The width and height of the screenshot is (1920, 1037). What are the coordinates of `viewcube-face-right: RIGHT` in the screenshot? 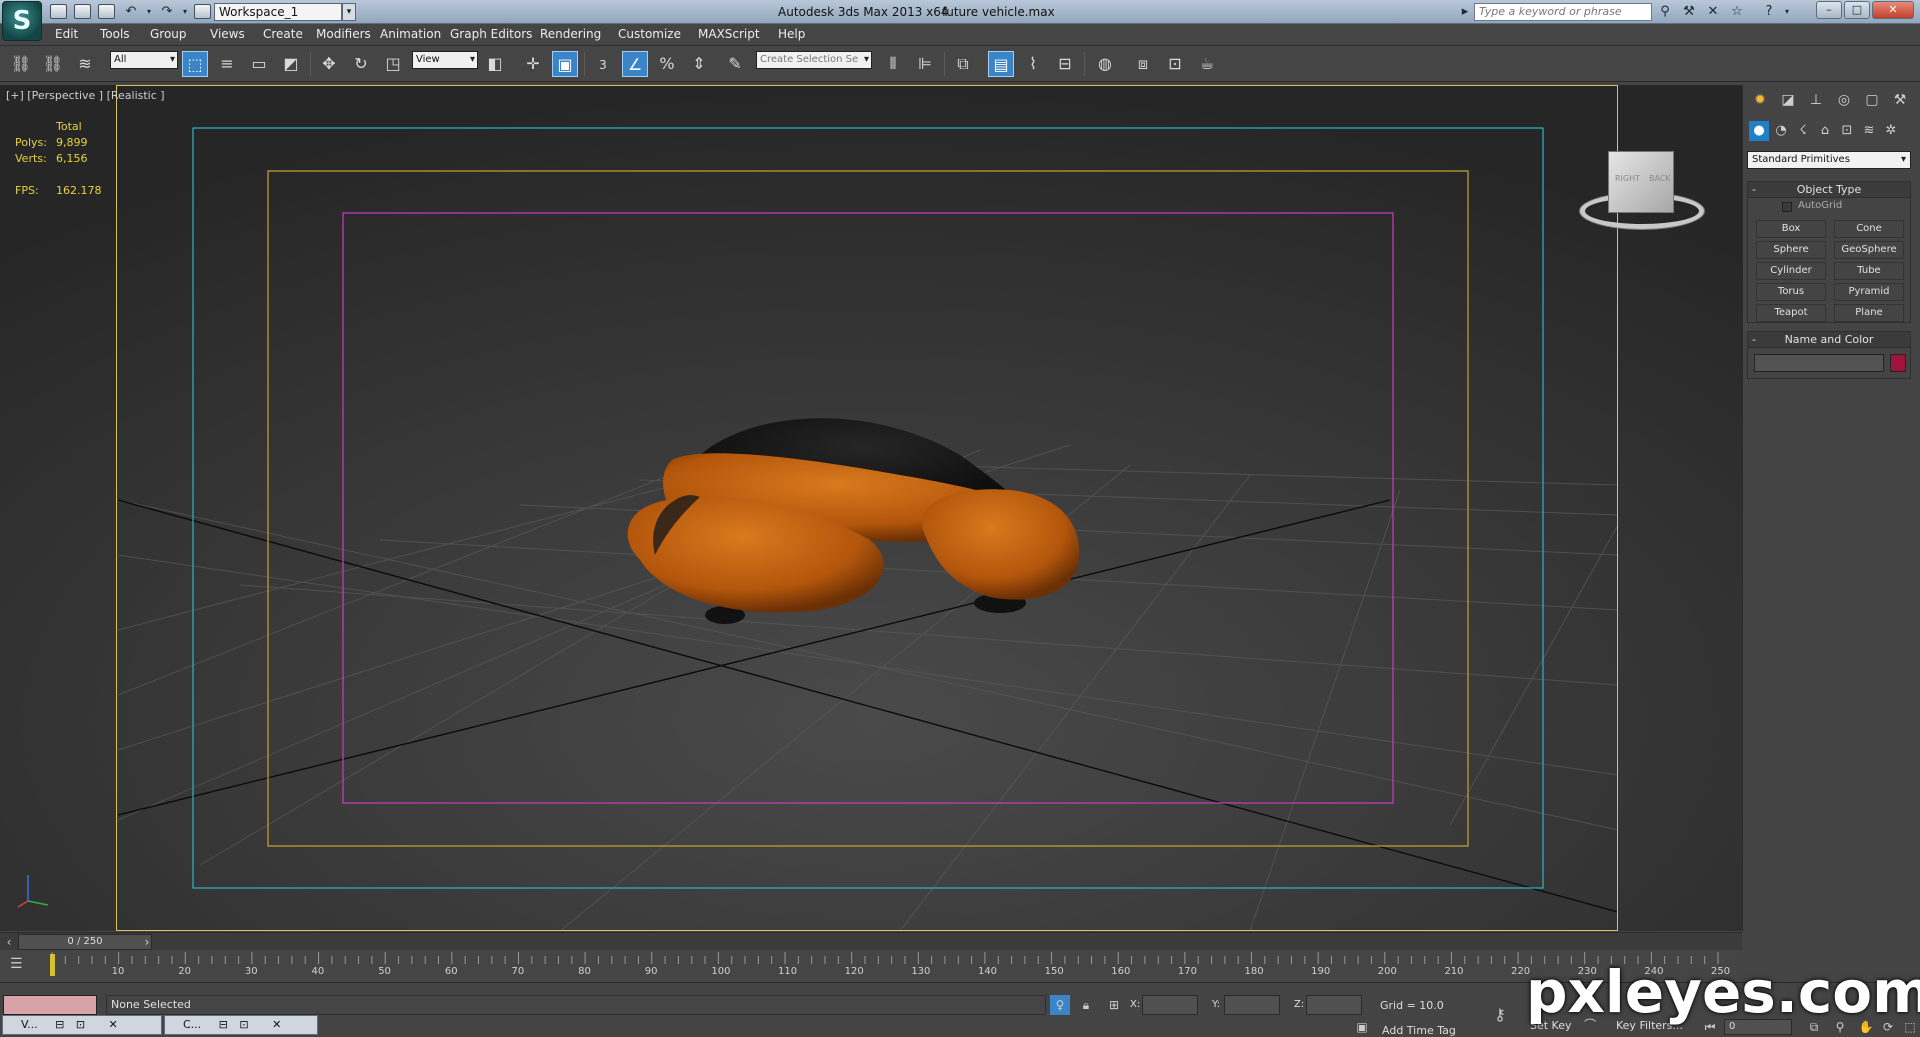 It's located at (1627, 178).